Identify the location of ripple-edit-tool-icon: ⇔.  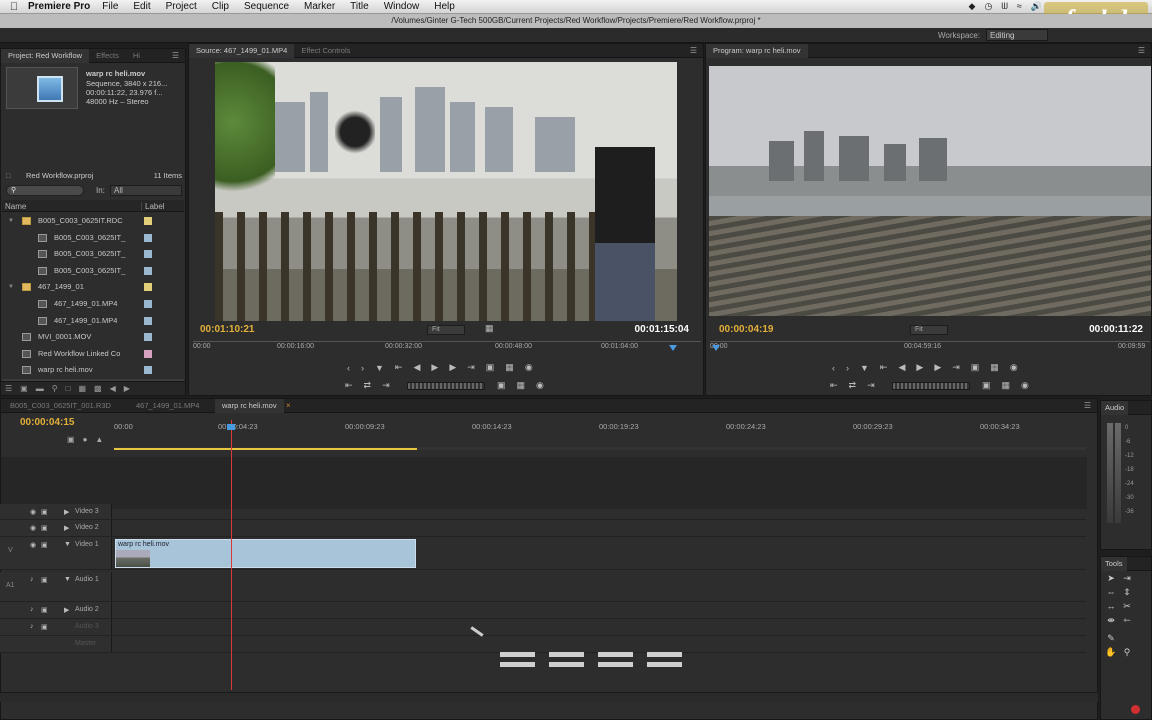
(1111, 593).